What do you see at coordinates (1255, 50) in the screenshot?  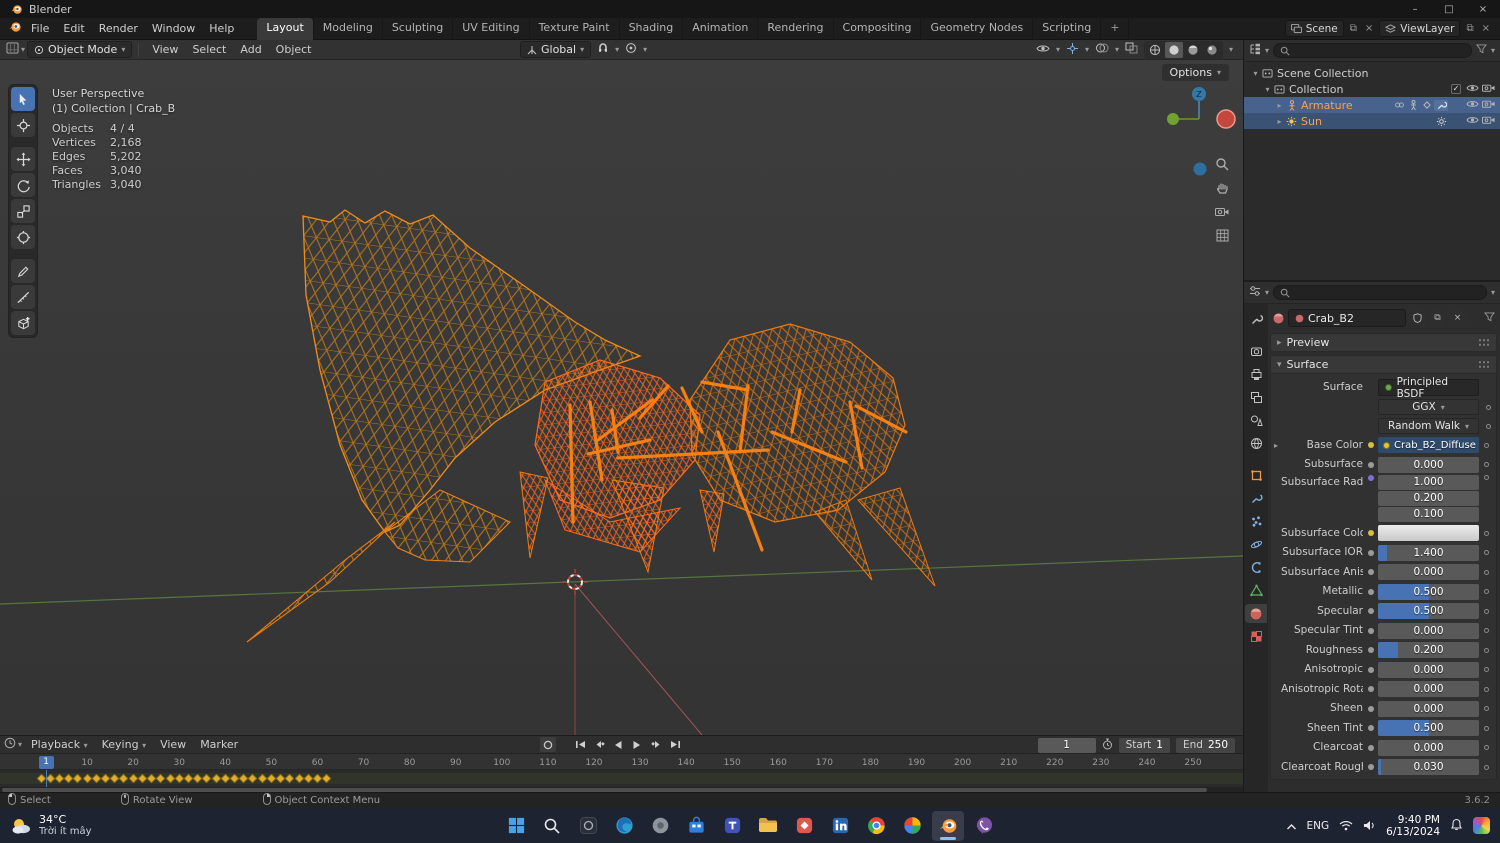 I see `outliner-editor-icon` at bounding box center [1255, 50].